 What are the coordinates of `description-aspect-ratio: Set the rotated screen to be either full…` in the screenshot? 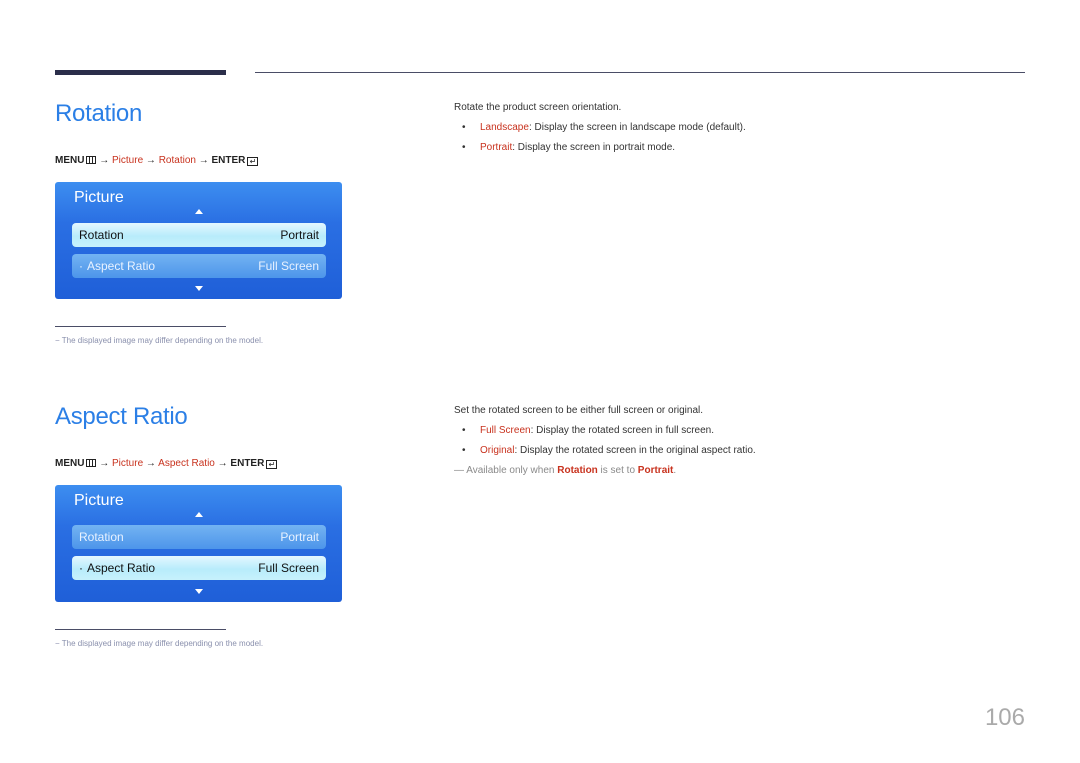 It's located at (579, 410).